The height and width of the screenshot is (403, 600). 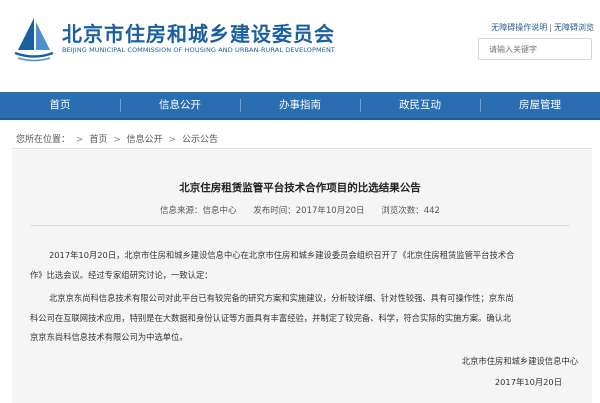 I want to click on article-paragraph-line: 京京东尚科信息技术有限公司为中选单位。, so click(x=109, y=337).